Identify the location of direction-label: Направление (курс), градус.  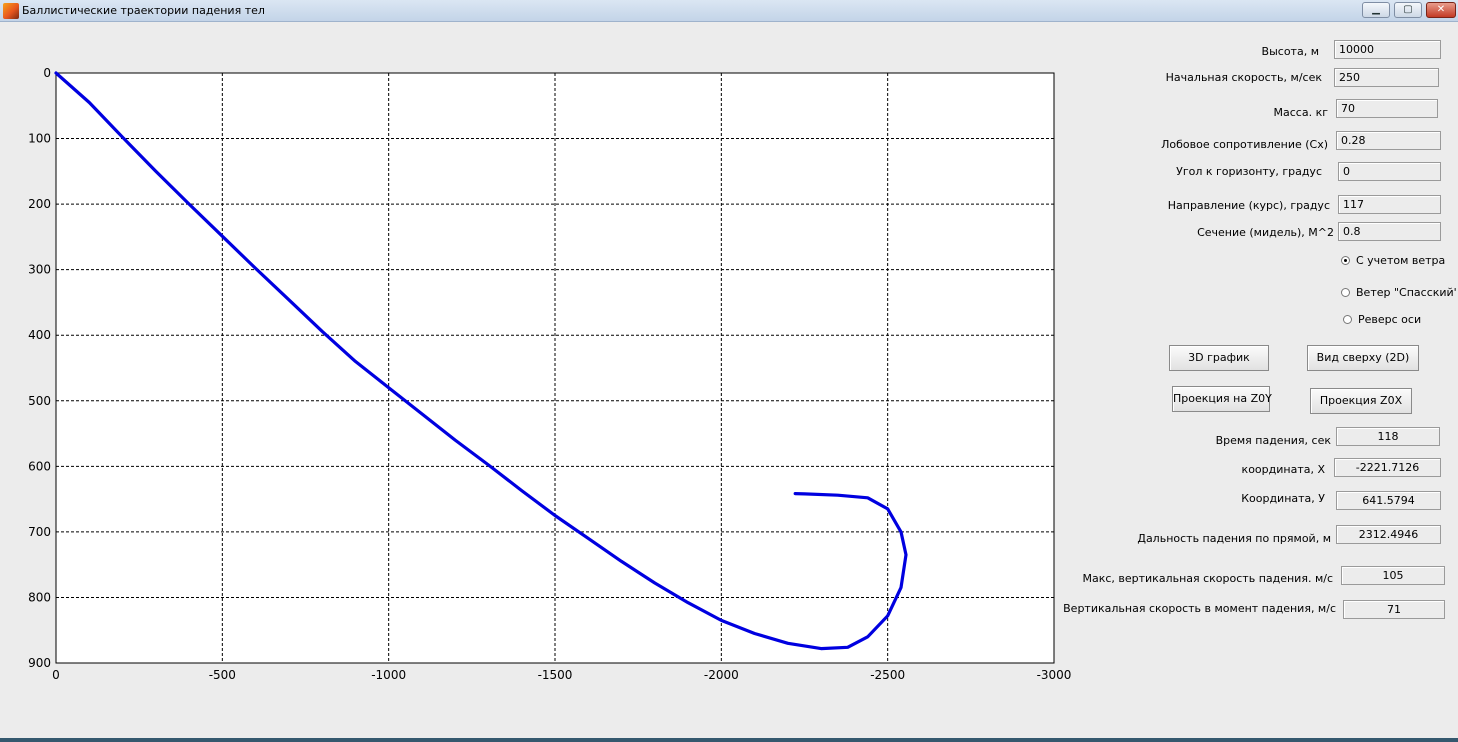
(1248, 205).